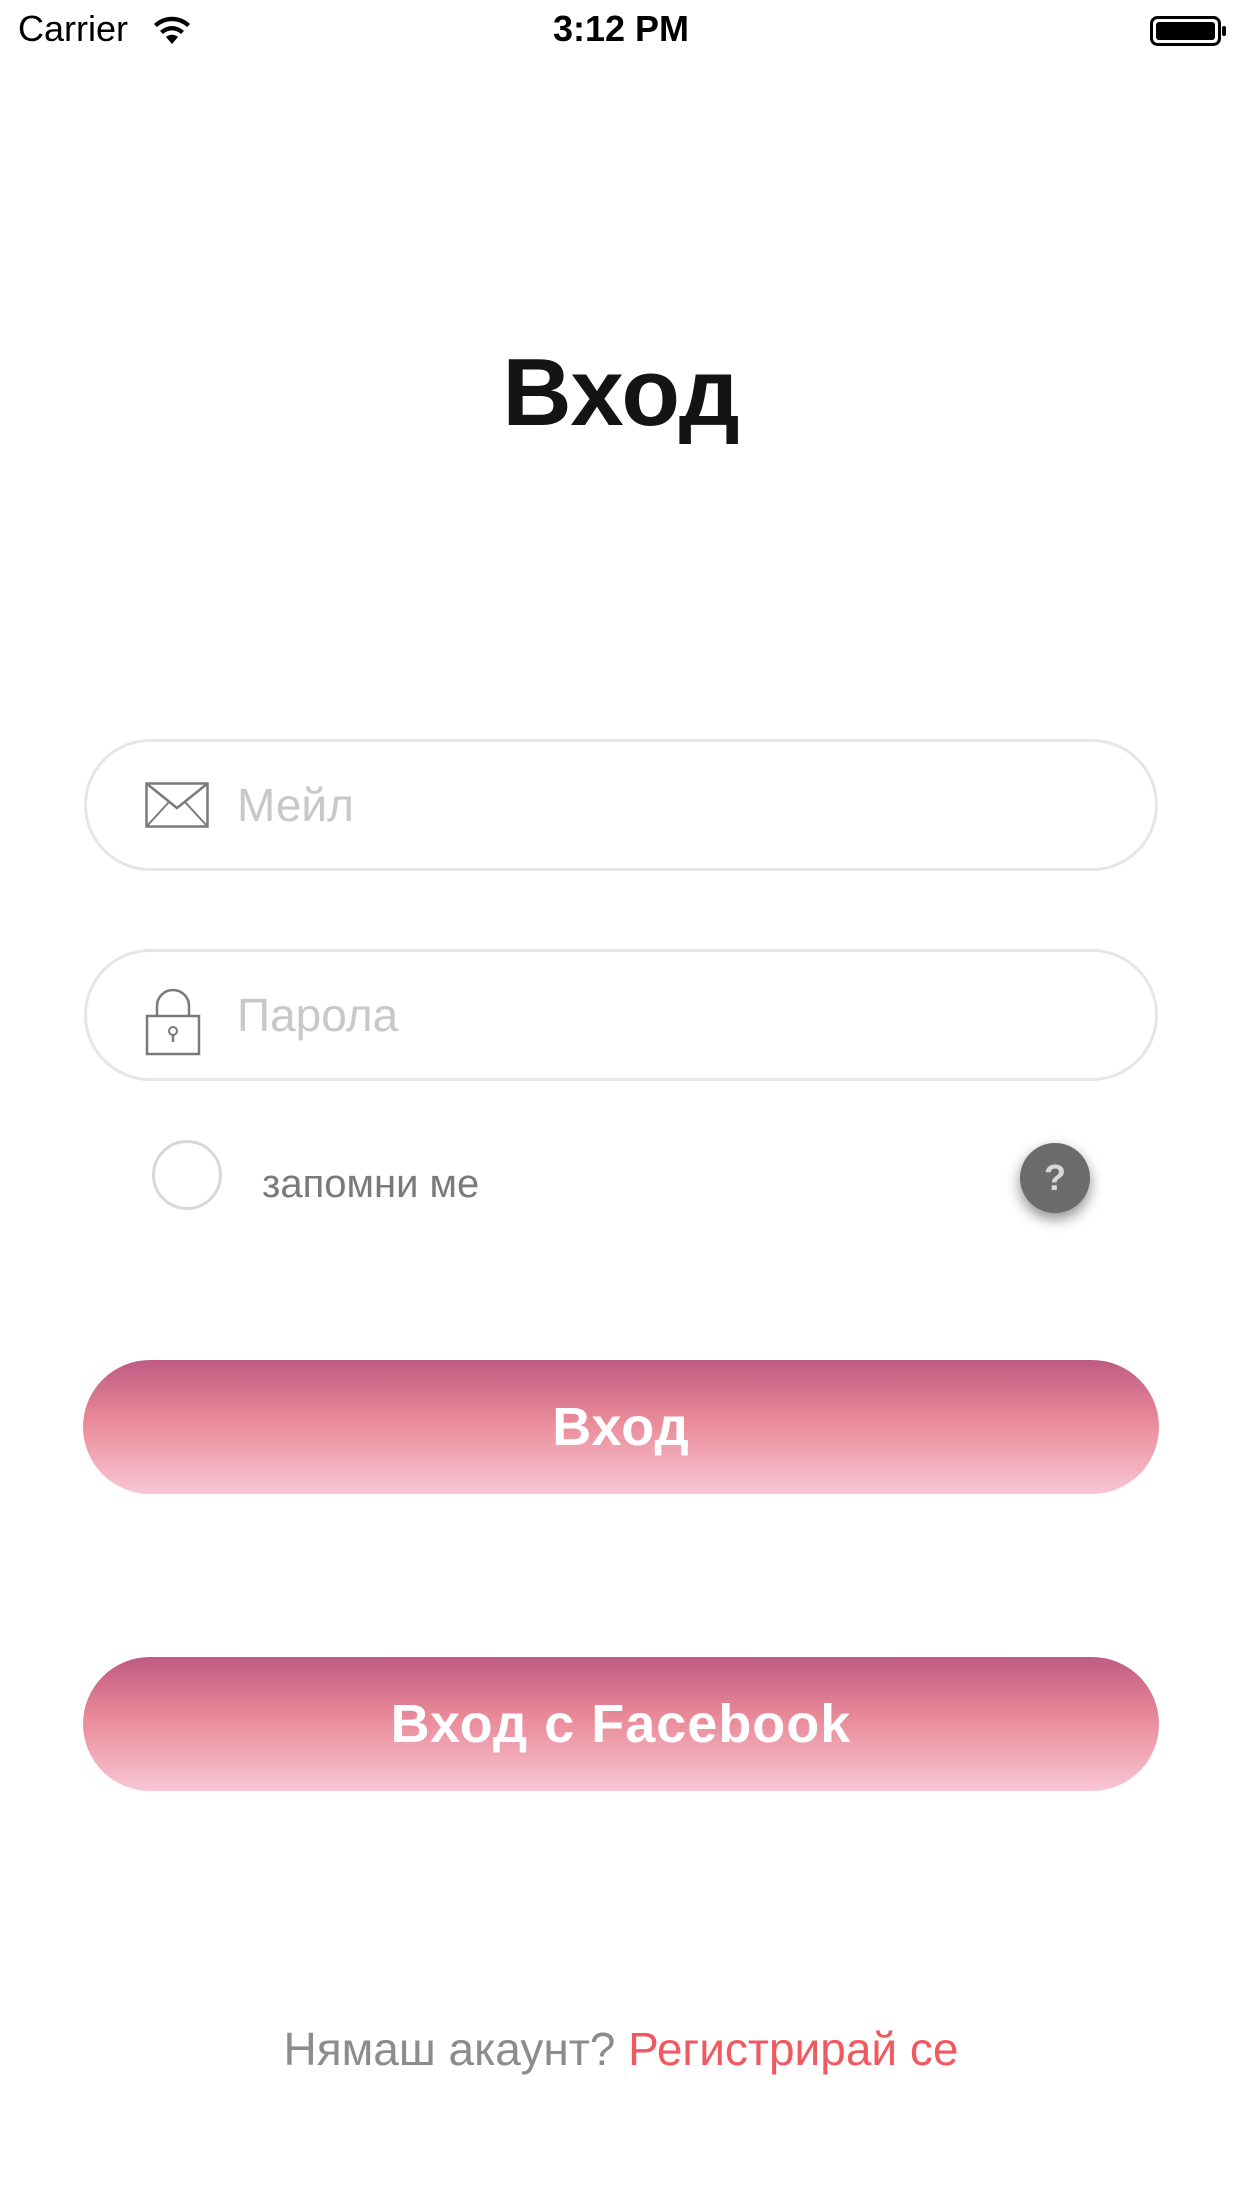 This screenshot has height=2208, width=1242. Describe the element at coordinates (1055, 1178) in the screenshot. I see `help-button: ?` at that location.